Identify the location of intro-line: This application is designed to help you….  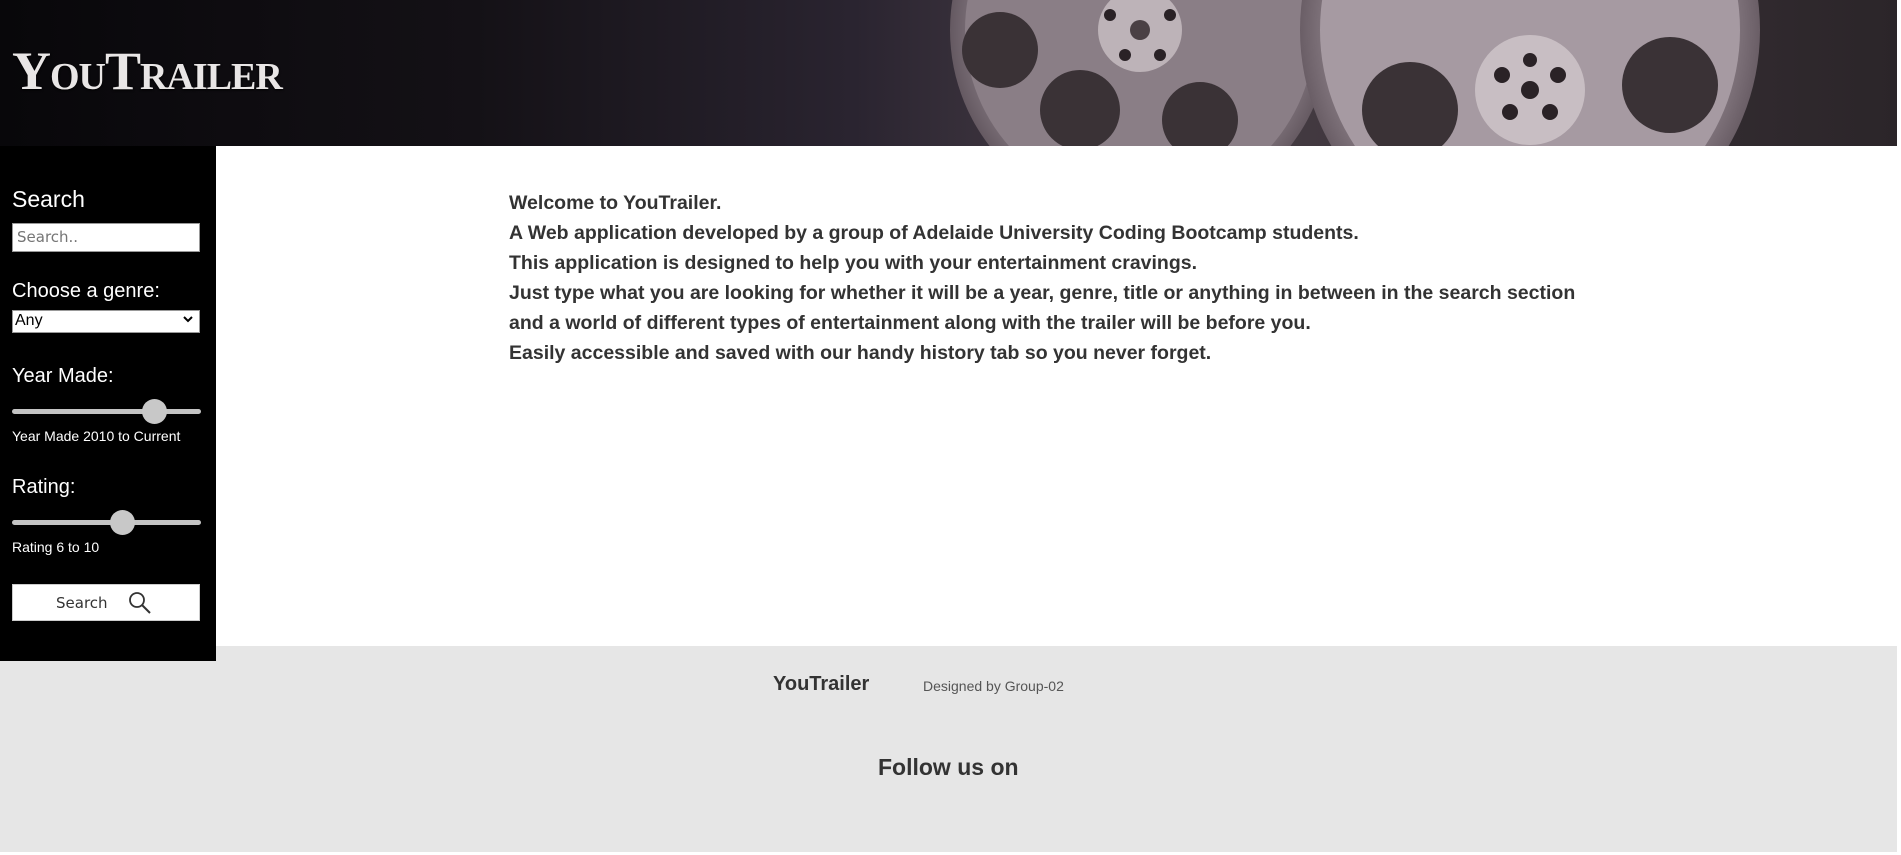
(853, 263).